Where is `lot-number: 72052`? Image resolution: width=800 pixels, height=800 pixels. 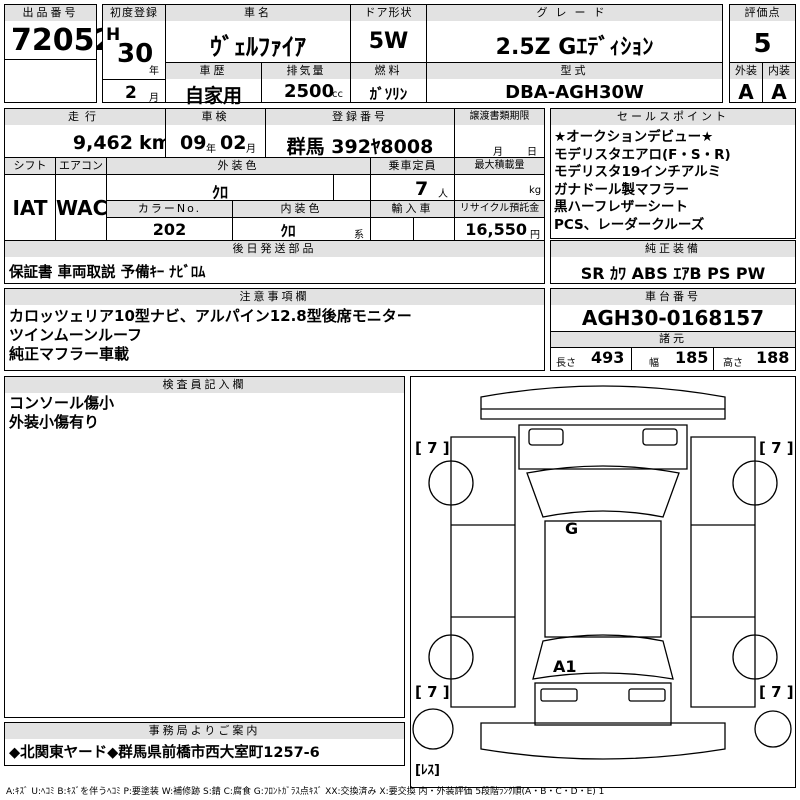 lot-number: 72052 is located at coordinates (63, 40).